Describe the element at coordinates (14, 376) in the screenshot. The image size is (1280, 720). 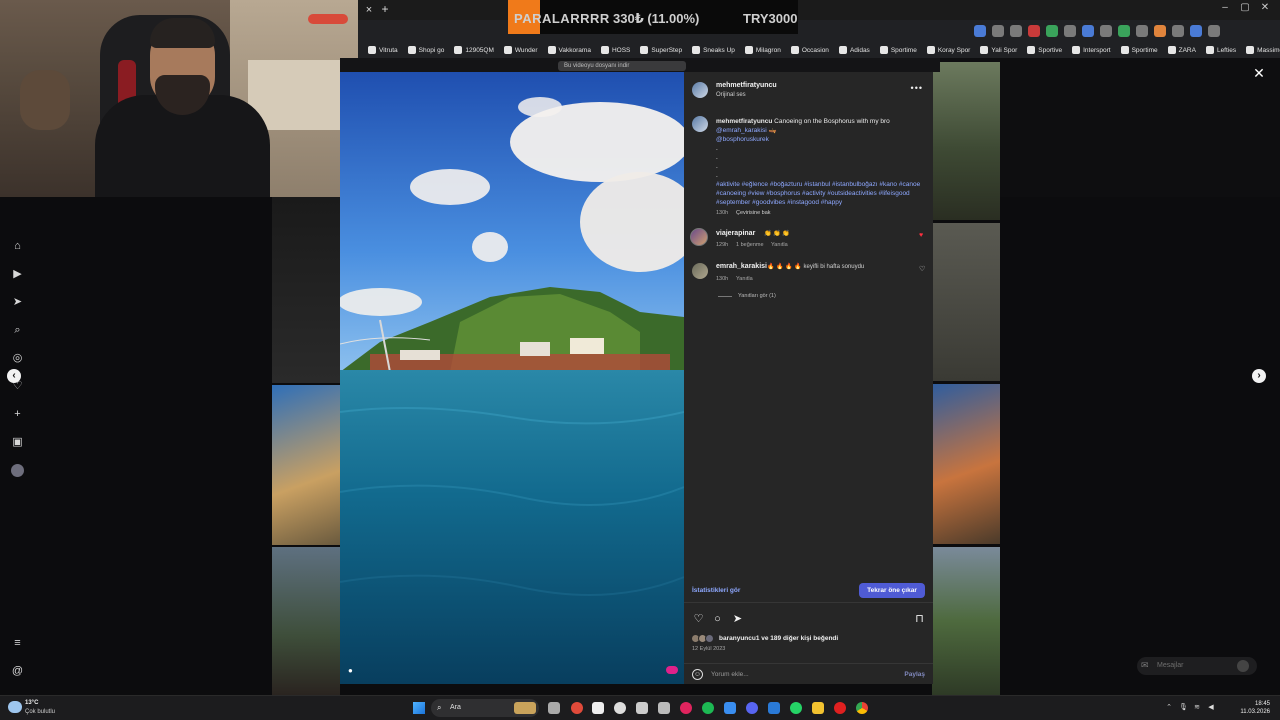
I see `previous-post-button: ‹` at that location.